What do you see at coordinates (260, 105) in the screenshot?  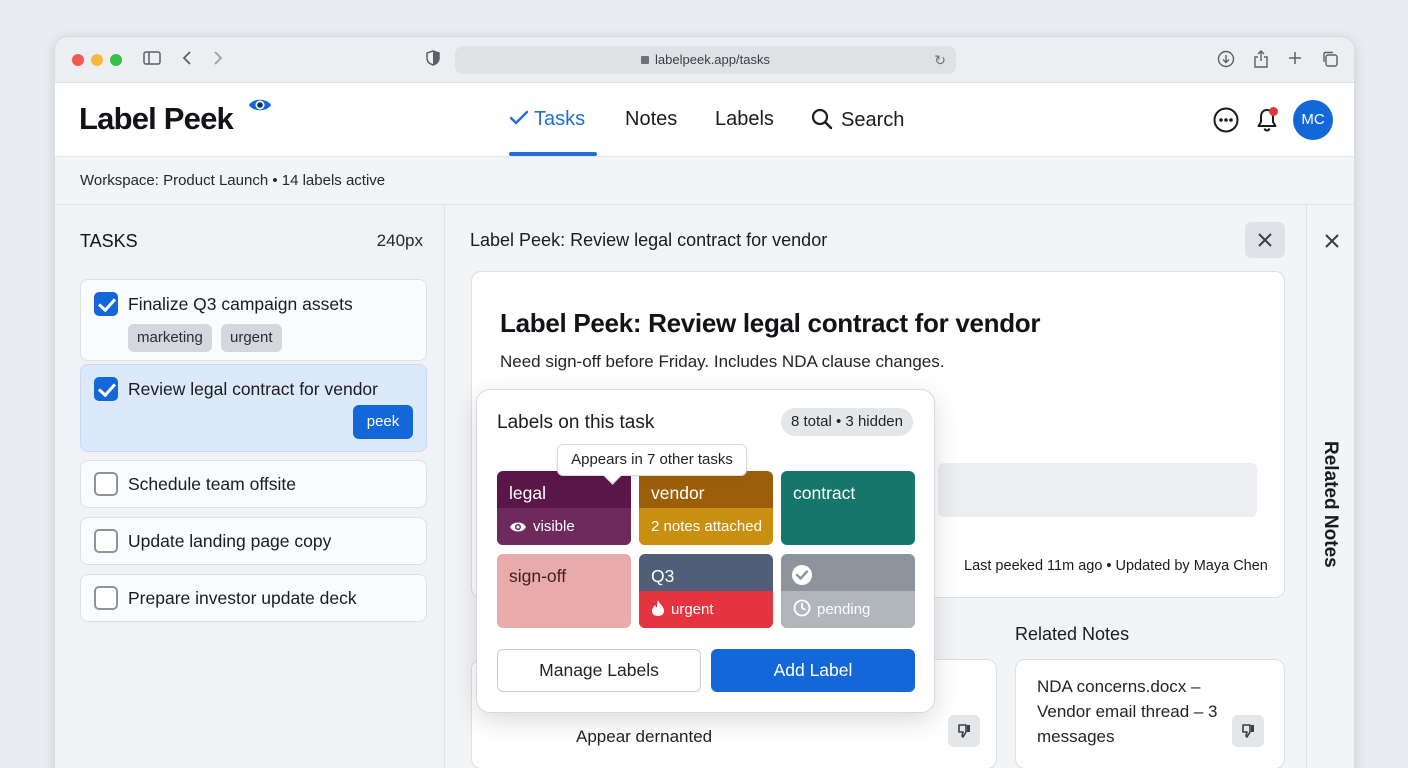 I see `eye-logo-icon` at bounding box center [260, 105].